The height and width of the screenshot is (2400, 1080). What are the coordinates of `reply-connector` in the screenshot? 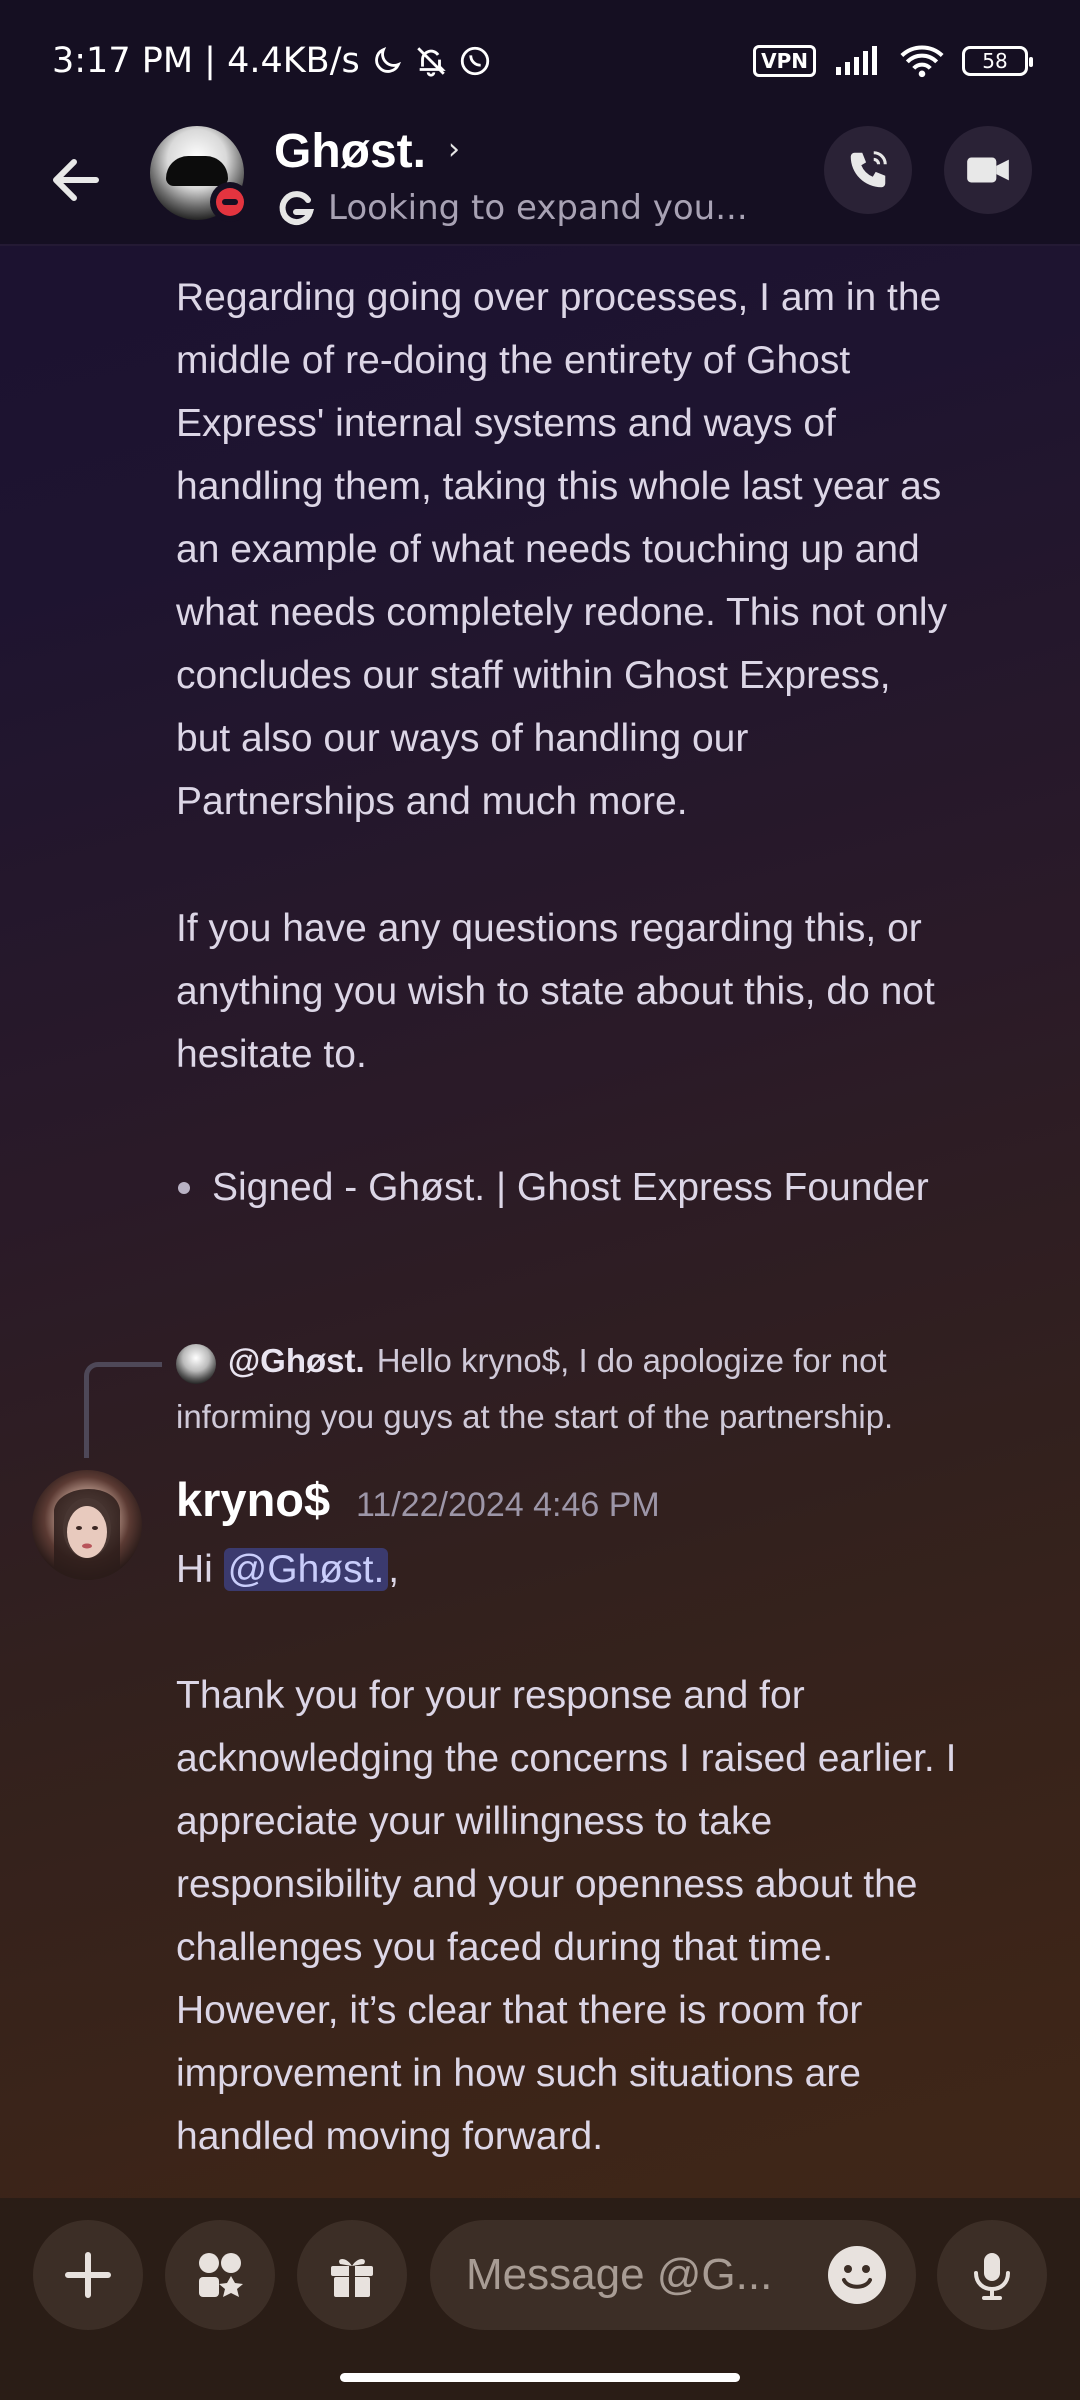 It's located at (123, 1410).